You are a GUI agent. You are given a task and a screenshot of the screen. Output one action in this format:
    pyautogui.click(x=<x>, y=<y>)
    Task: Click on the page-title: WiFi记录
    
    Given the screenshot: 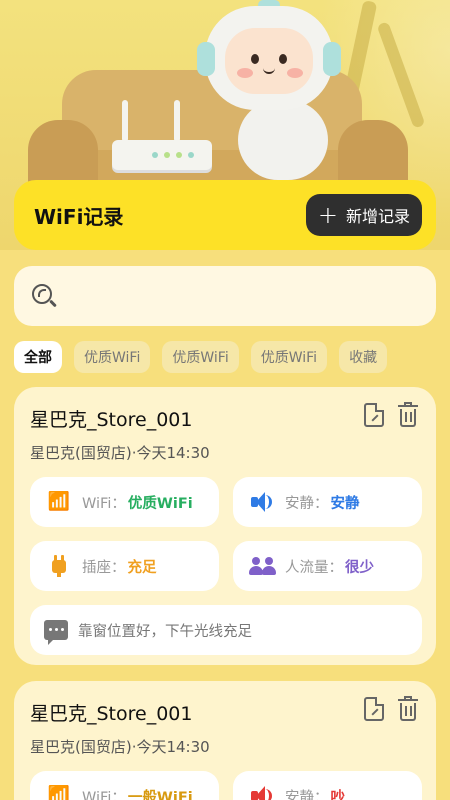 What is the action you would take?
    pyautogui.click(x=79, y=216)
    